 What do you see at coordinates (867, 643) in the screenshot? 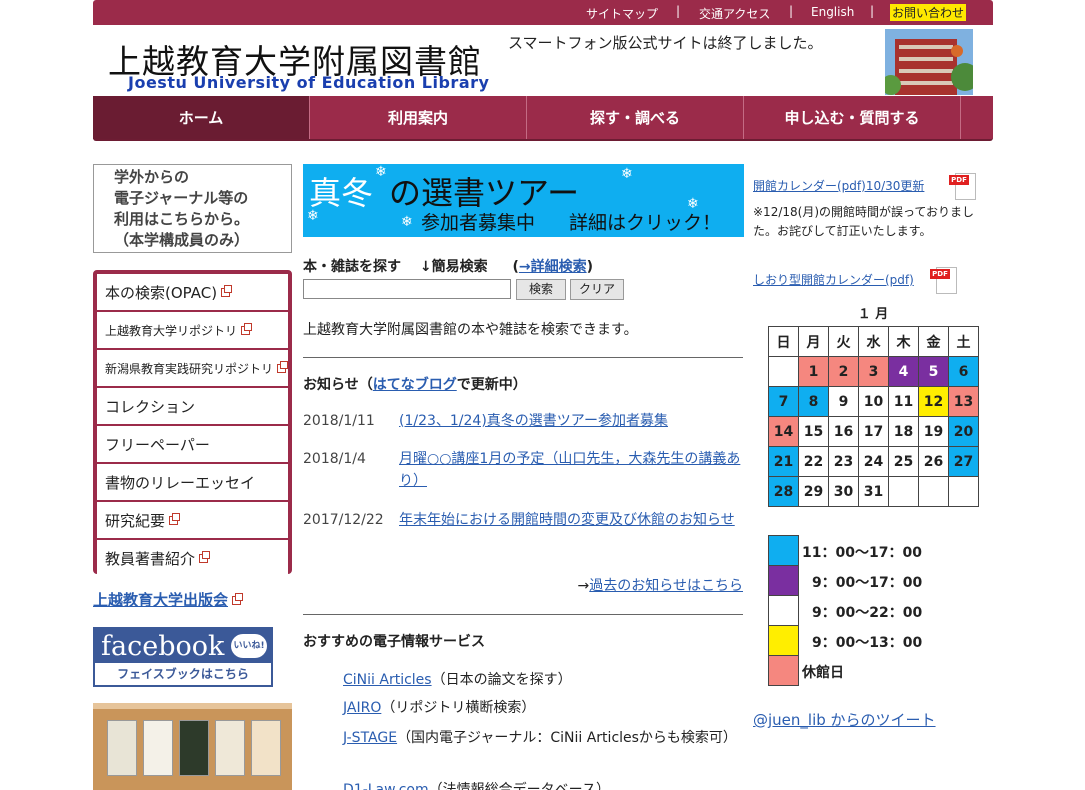
I see `legend-label: 9：00～13：00` at bounding box center [867, 643].